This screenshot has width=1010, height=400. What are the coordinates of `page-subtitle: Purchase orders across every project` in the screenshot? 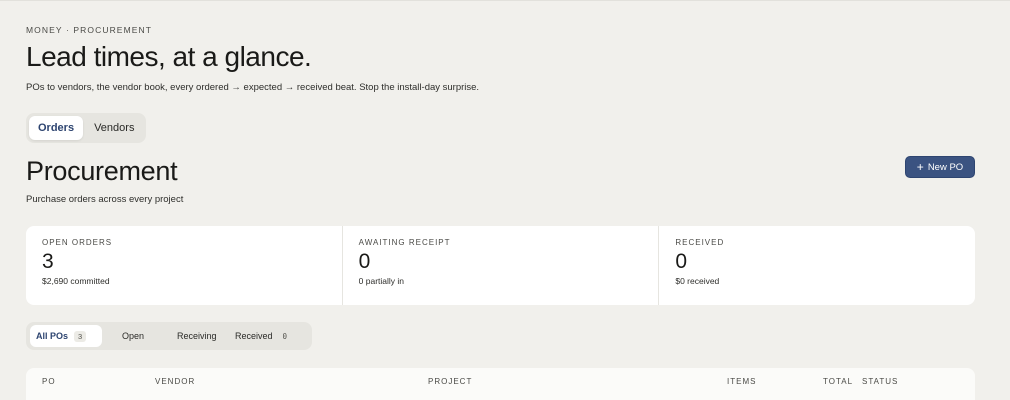 It's located at (105, 199).